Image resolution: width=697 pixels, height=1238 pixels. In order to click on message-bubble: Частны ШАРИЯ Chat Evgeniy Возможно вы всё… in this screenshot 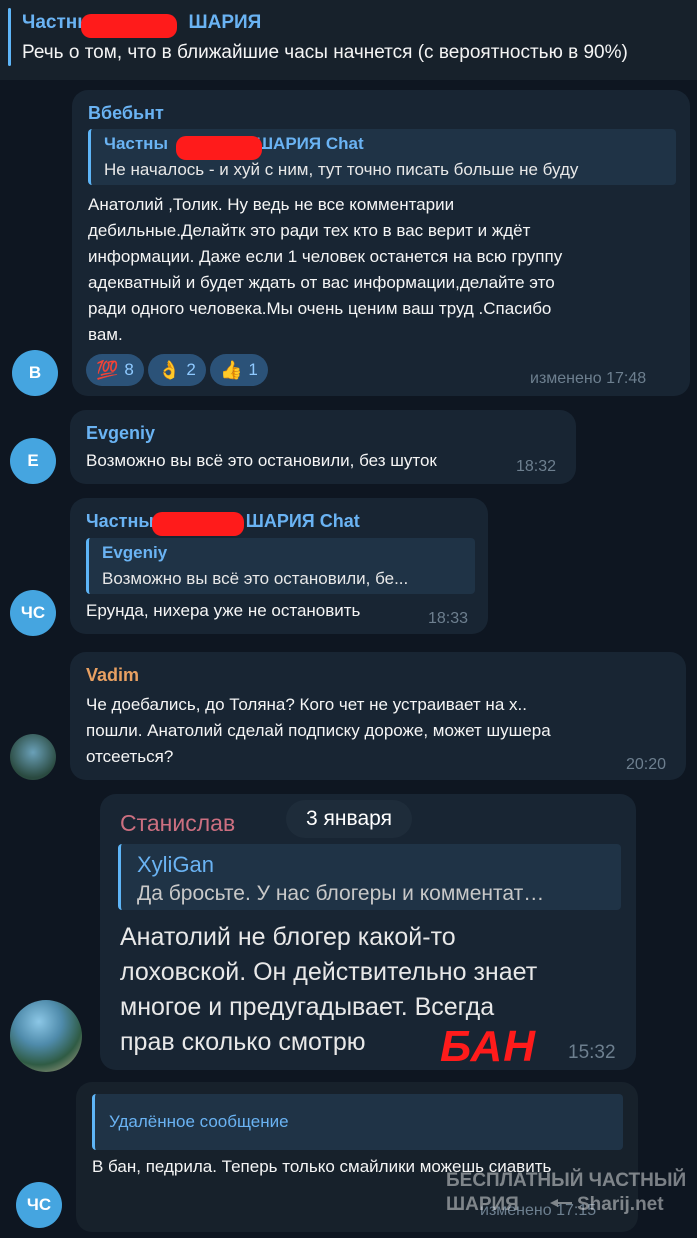, I will do `click(279, 566)`.